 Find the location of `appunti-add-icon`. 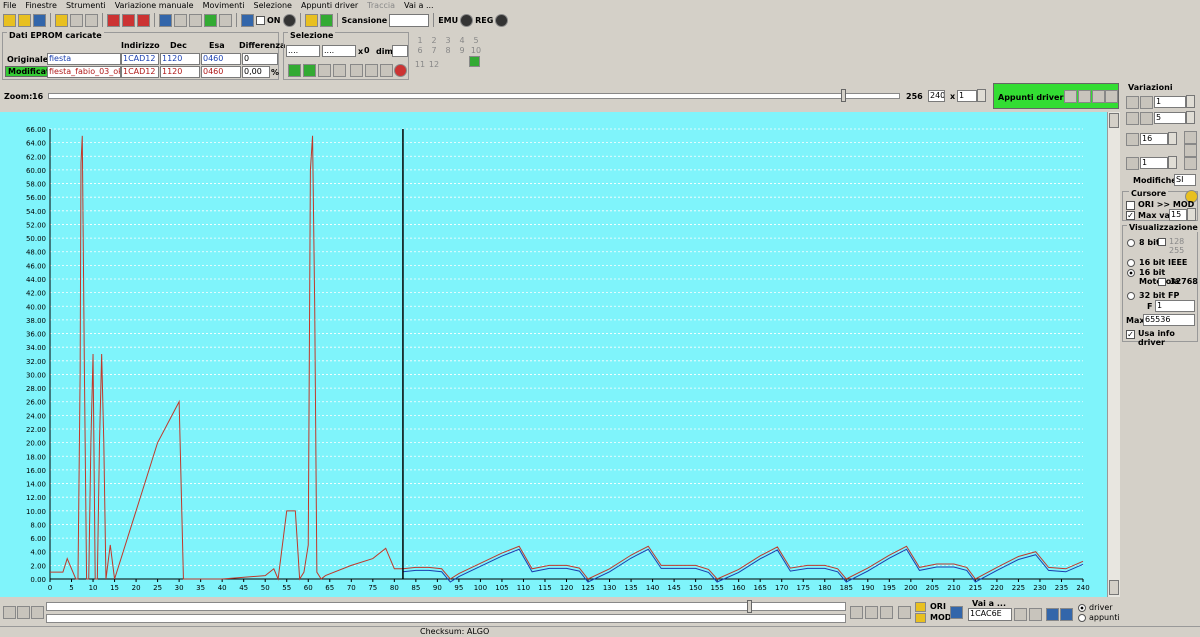

appunti-add-icon is located at coordinates (1070, 96).